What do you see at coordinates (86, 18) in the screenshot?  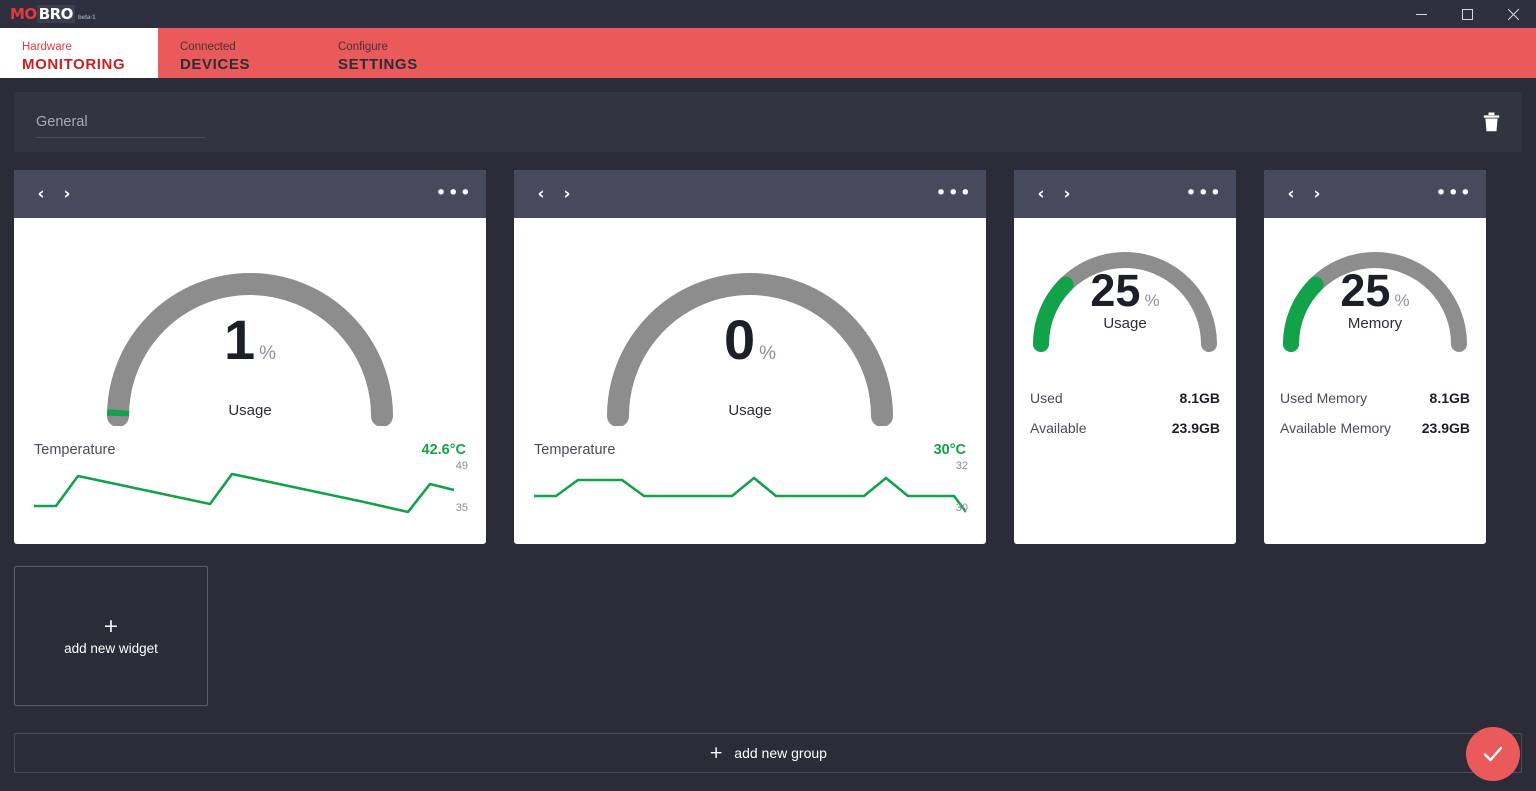 I see `logo-version-label: beta-1` at bounding box center [86, 18].